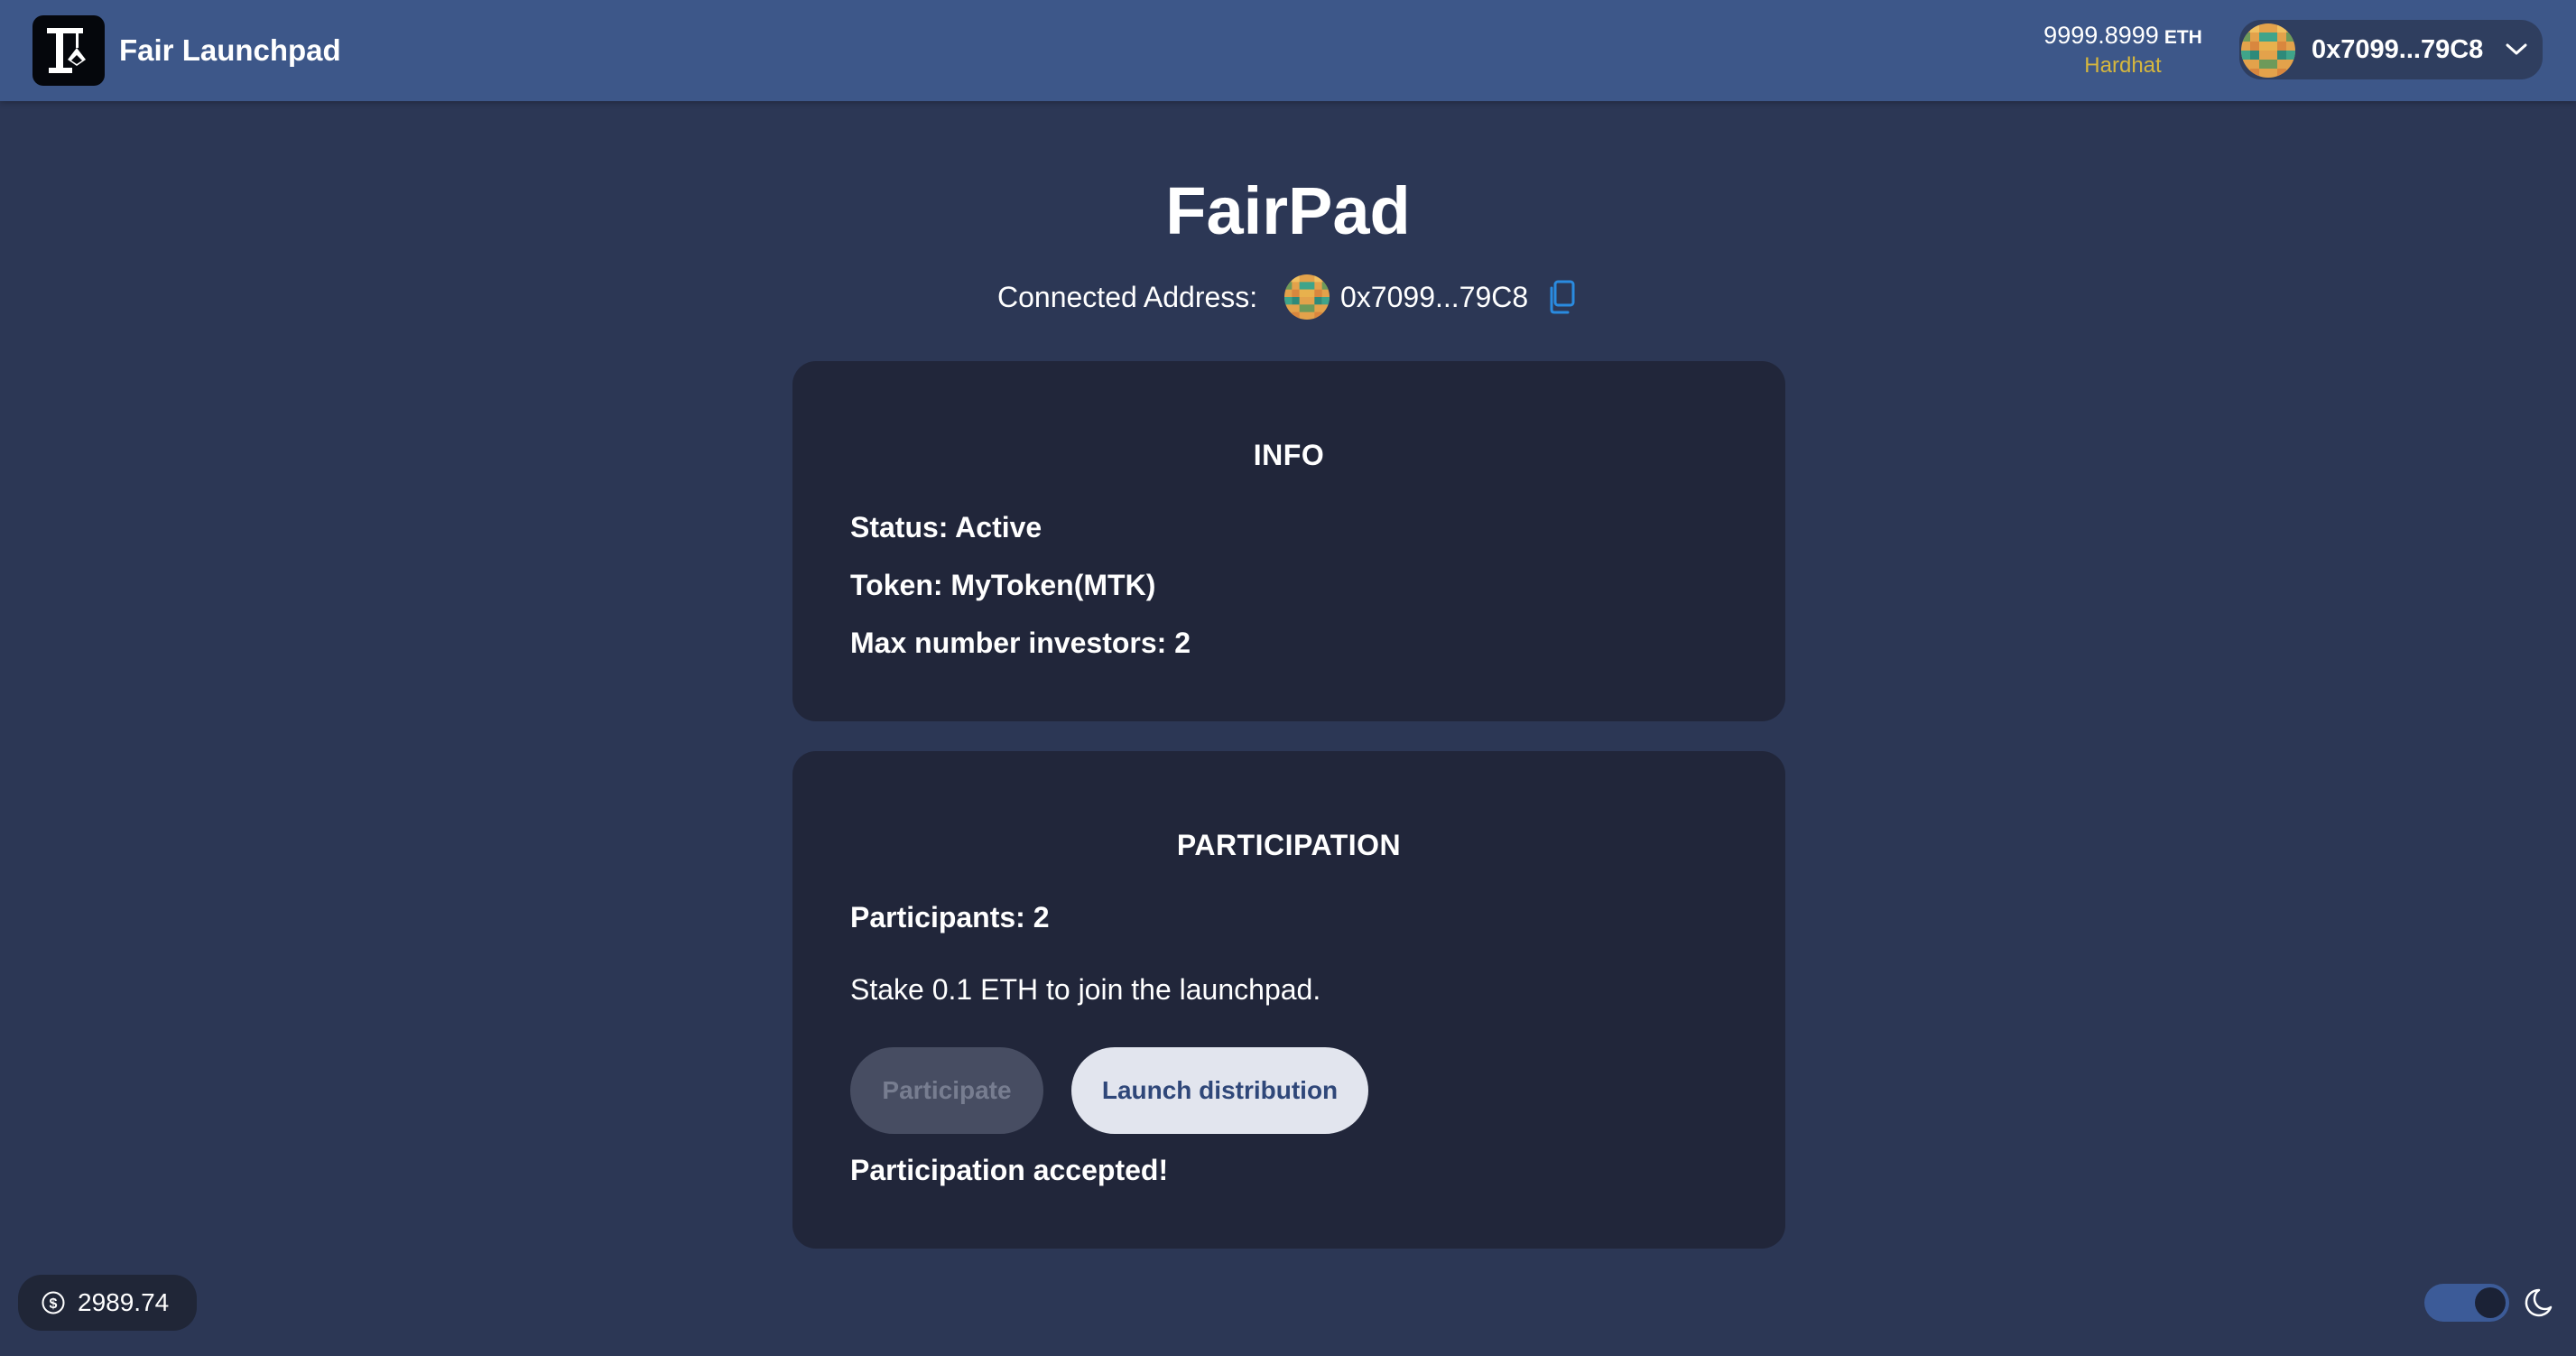  What do you see at coordinates (1289, 845) in the screenshot?
I see `participation-card-heading: PARTICIPATION` at bounding box center [1289, 845].